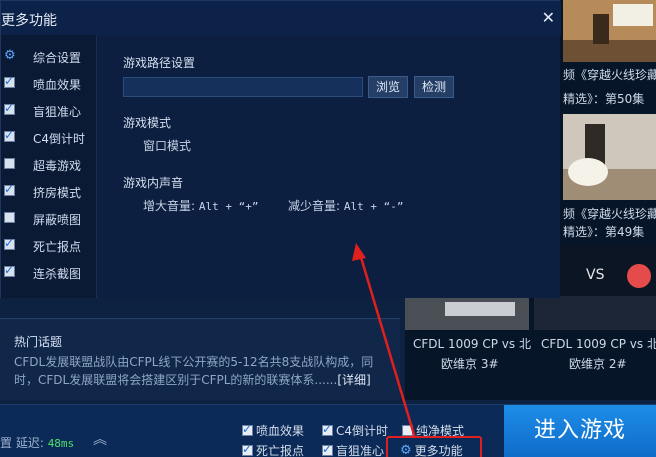 This screenshot has height=457, width=656. What do you see at coordinates (228, 206) in the screenshot?
I see `volume-up-keys: Alt + “+”` at bounding box center [228, 206].